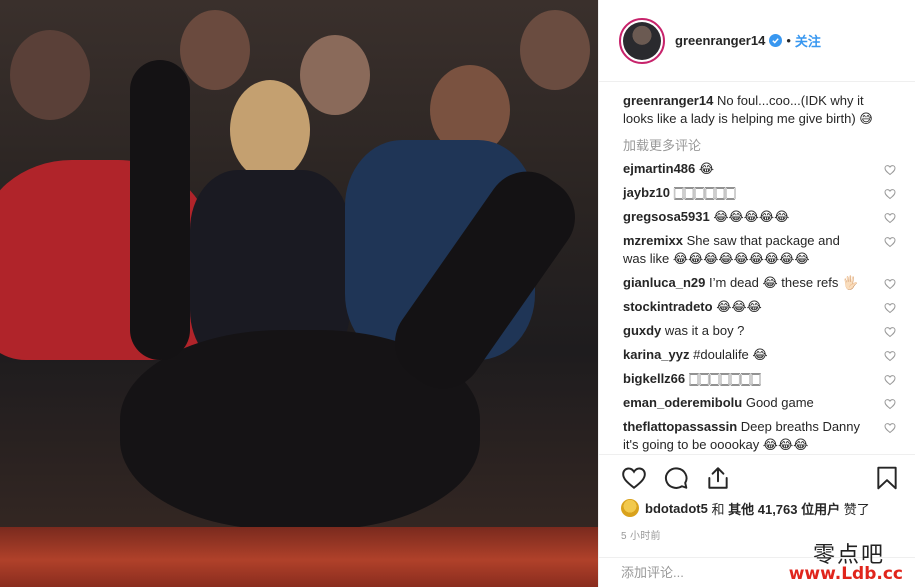 Image resolution: width=915 pixels, height=587 pixels. What do you see at coordinates (682, 402) in the screenshot?
I see `comment-username: eman_oderemibolu` at bounding box center [682, 402].